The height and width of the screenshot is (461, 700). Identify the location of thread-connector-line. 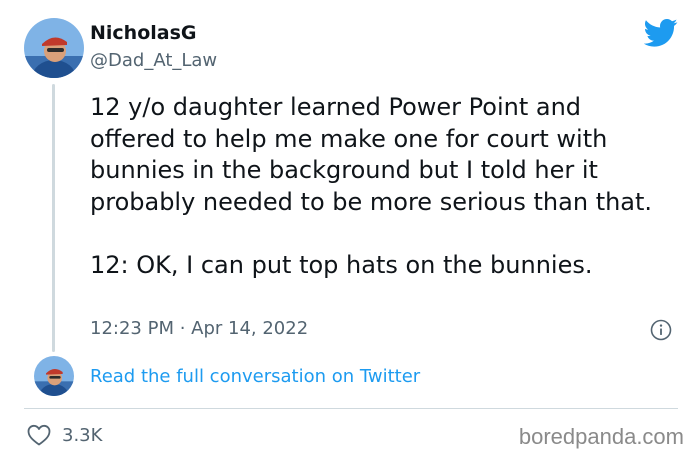
(53, 218).